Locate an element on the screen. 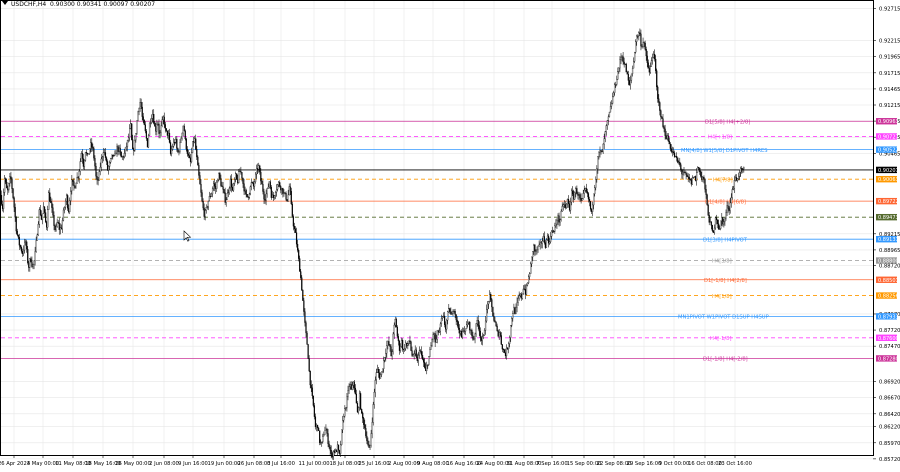 The width and height of the screenshot is (900, 472). caret-down-icon is located at coordinates (5, 3).